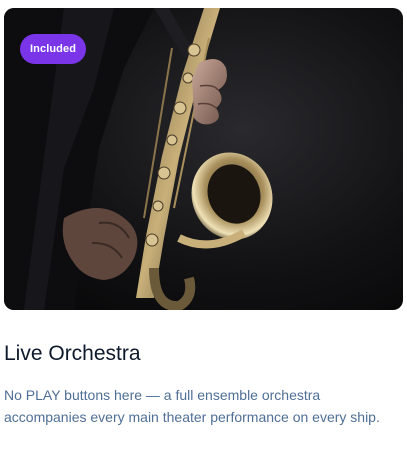  Describe the element at coordinates (72, 353) in the screenshot. I see `card-title: Live Orchestra` at that location.